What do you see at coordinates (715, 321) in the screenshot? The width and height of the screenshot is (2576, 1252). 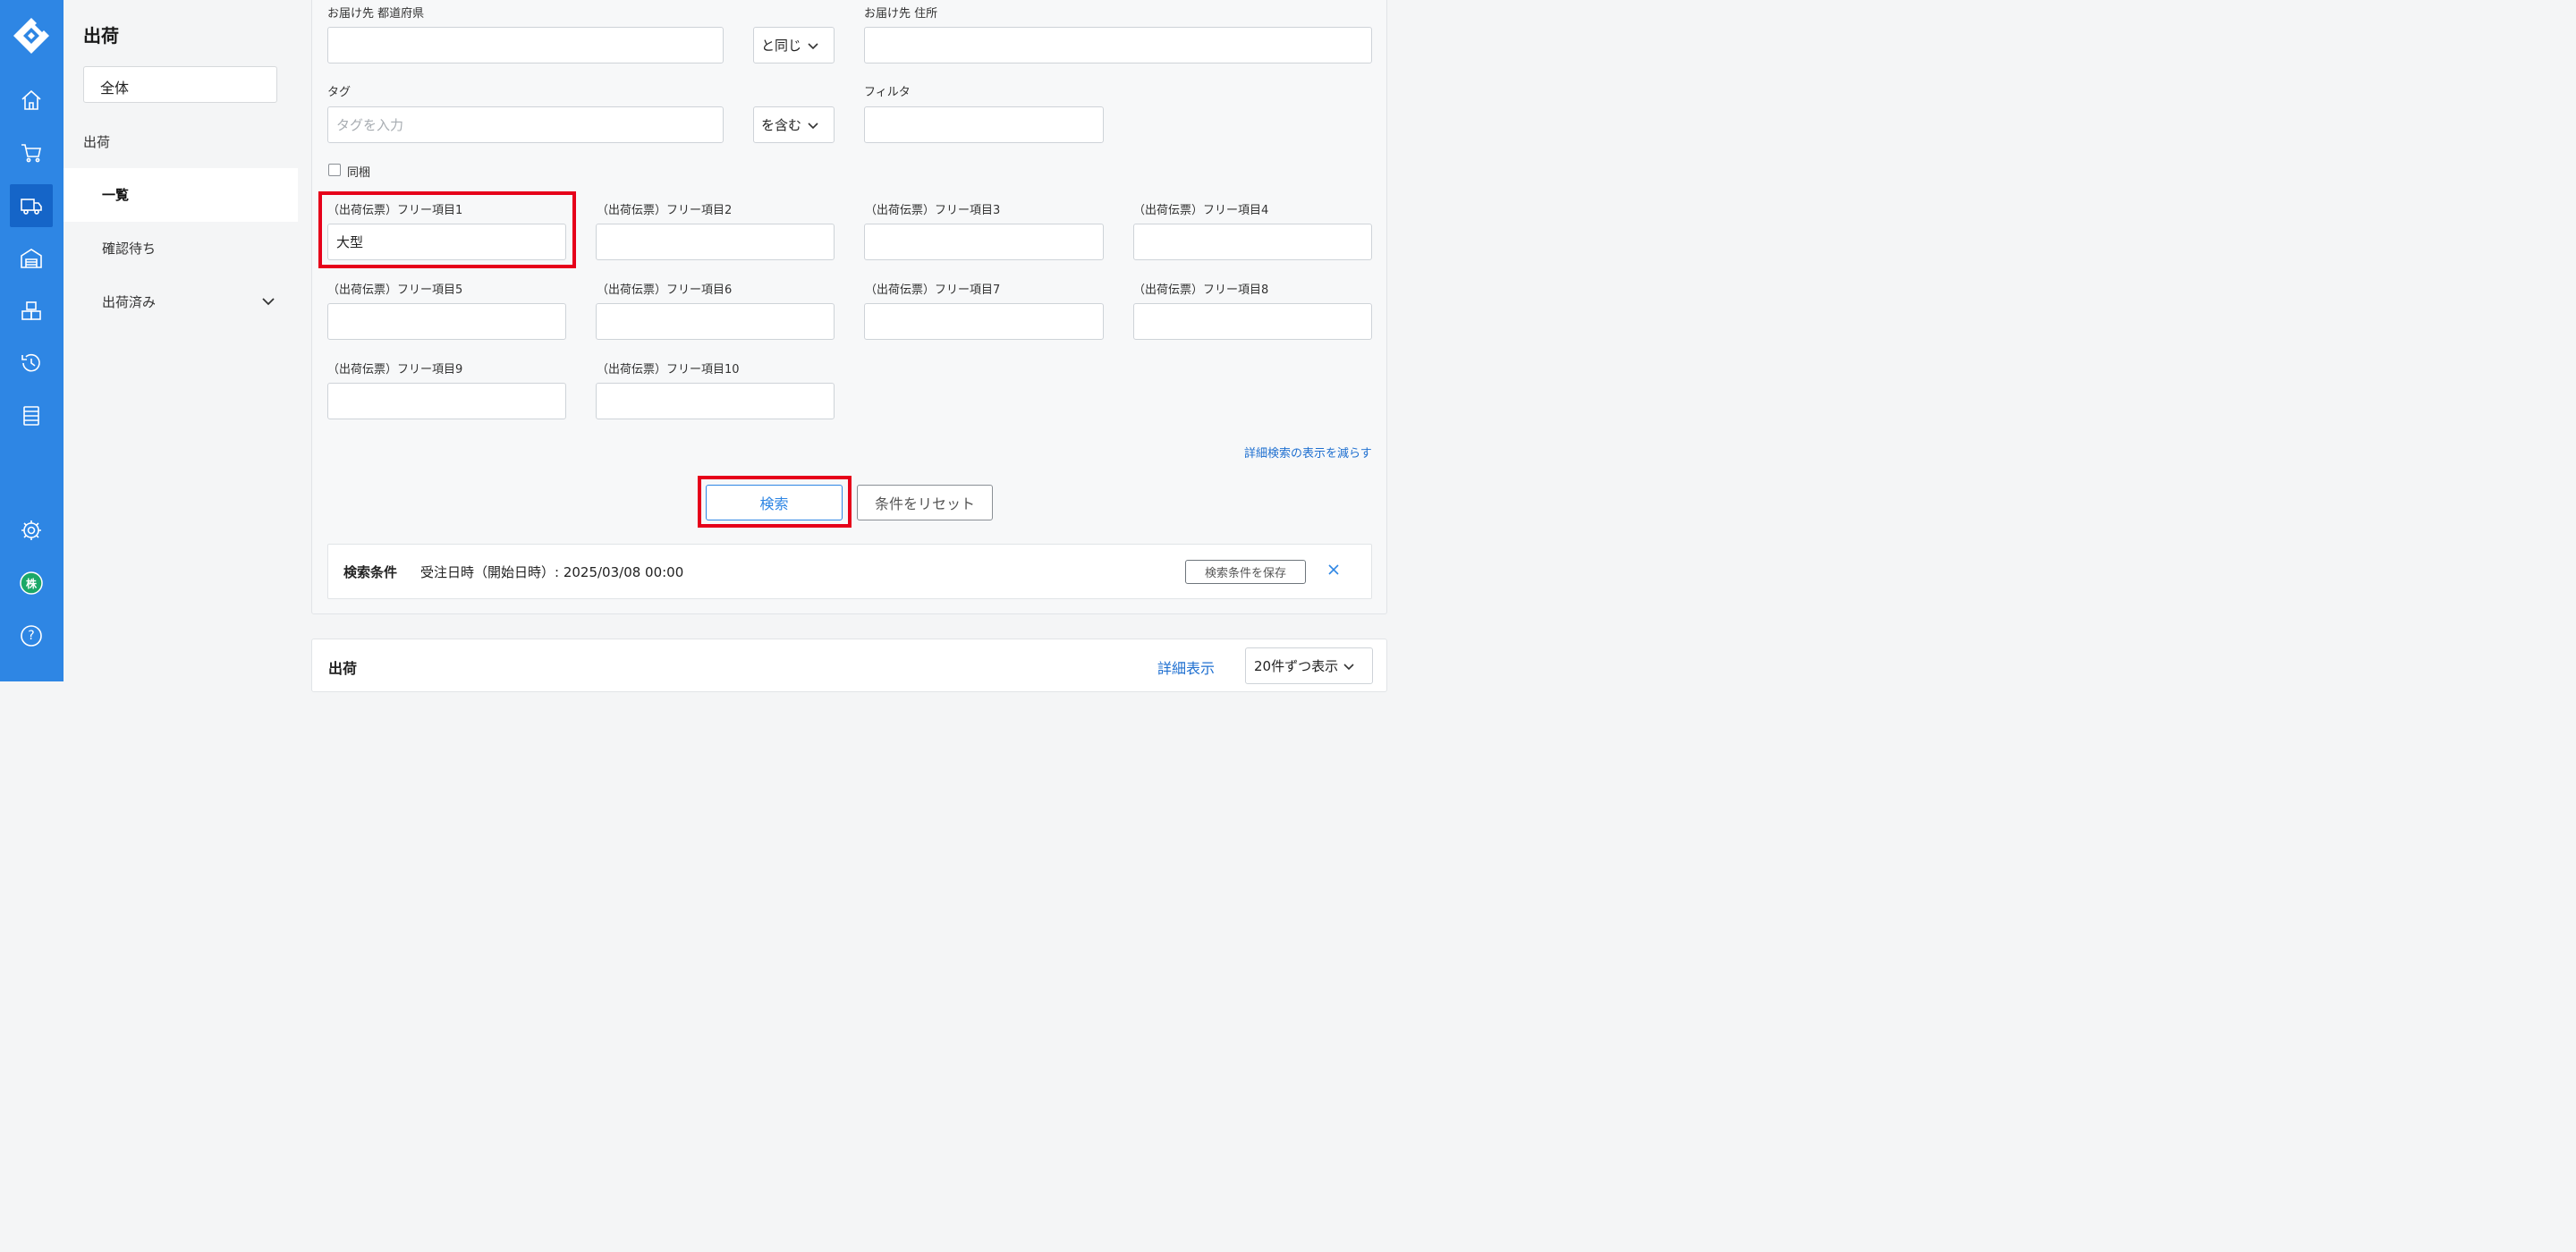 I see `free-field-6-input` at bounding box center [715, 321].